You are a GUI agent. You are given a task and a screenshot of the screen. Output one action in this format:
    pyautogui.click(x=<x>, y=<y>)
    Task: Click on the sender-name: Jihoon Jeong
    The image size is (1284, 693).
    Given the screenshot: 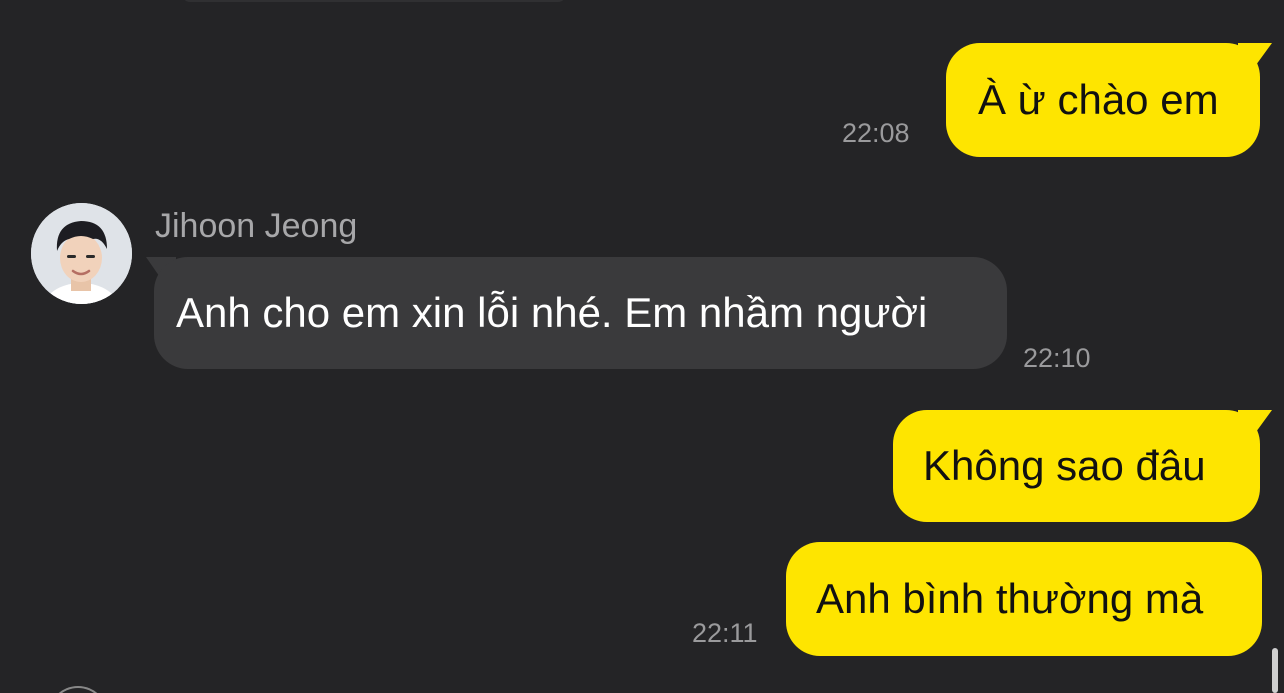 What is the action you would take?
    pyautogui.click(x=256, y=226)
    